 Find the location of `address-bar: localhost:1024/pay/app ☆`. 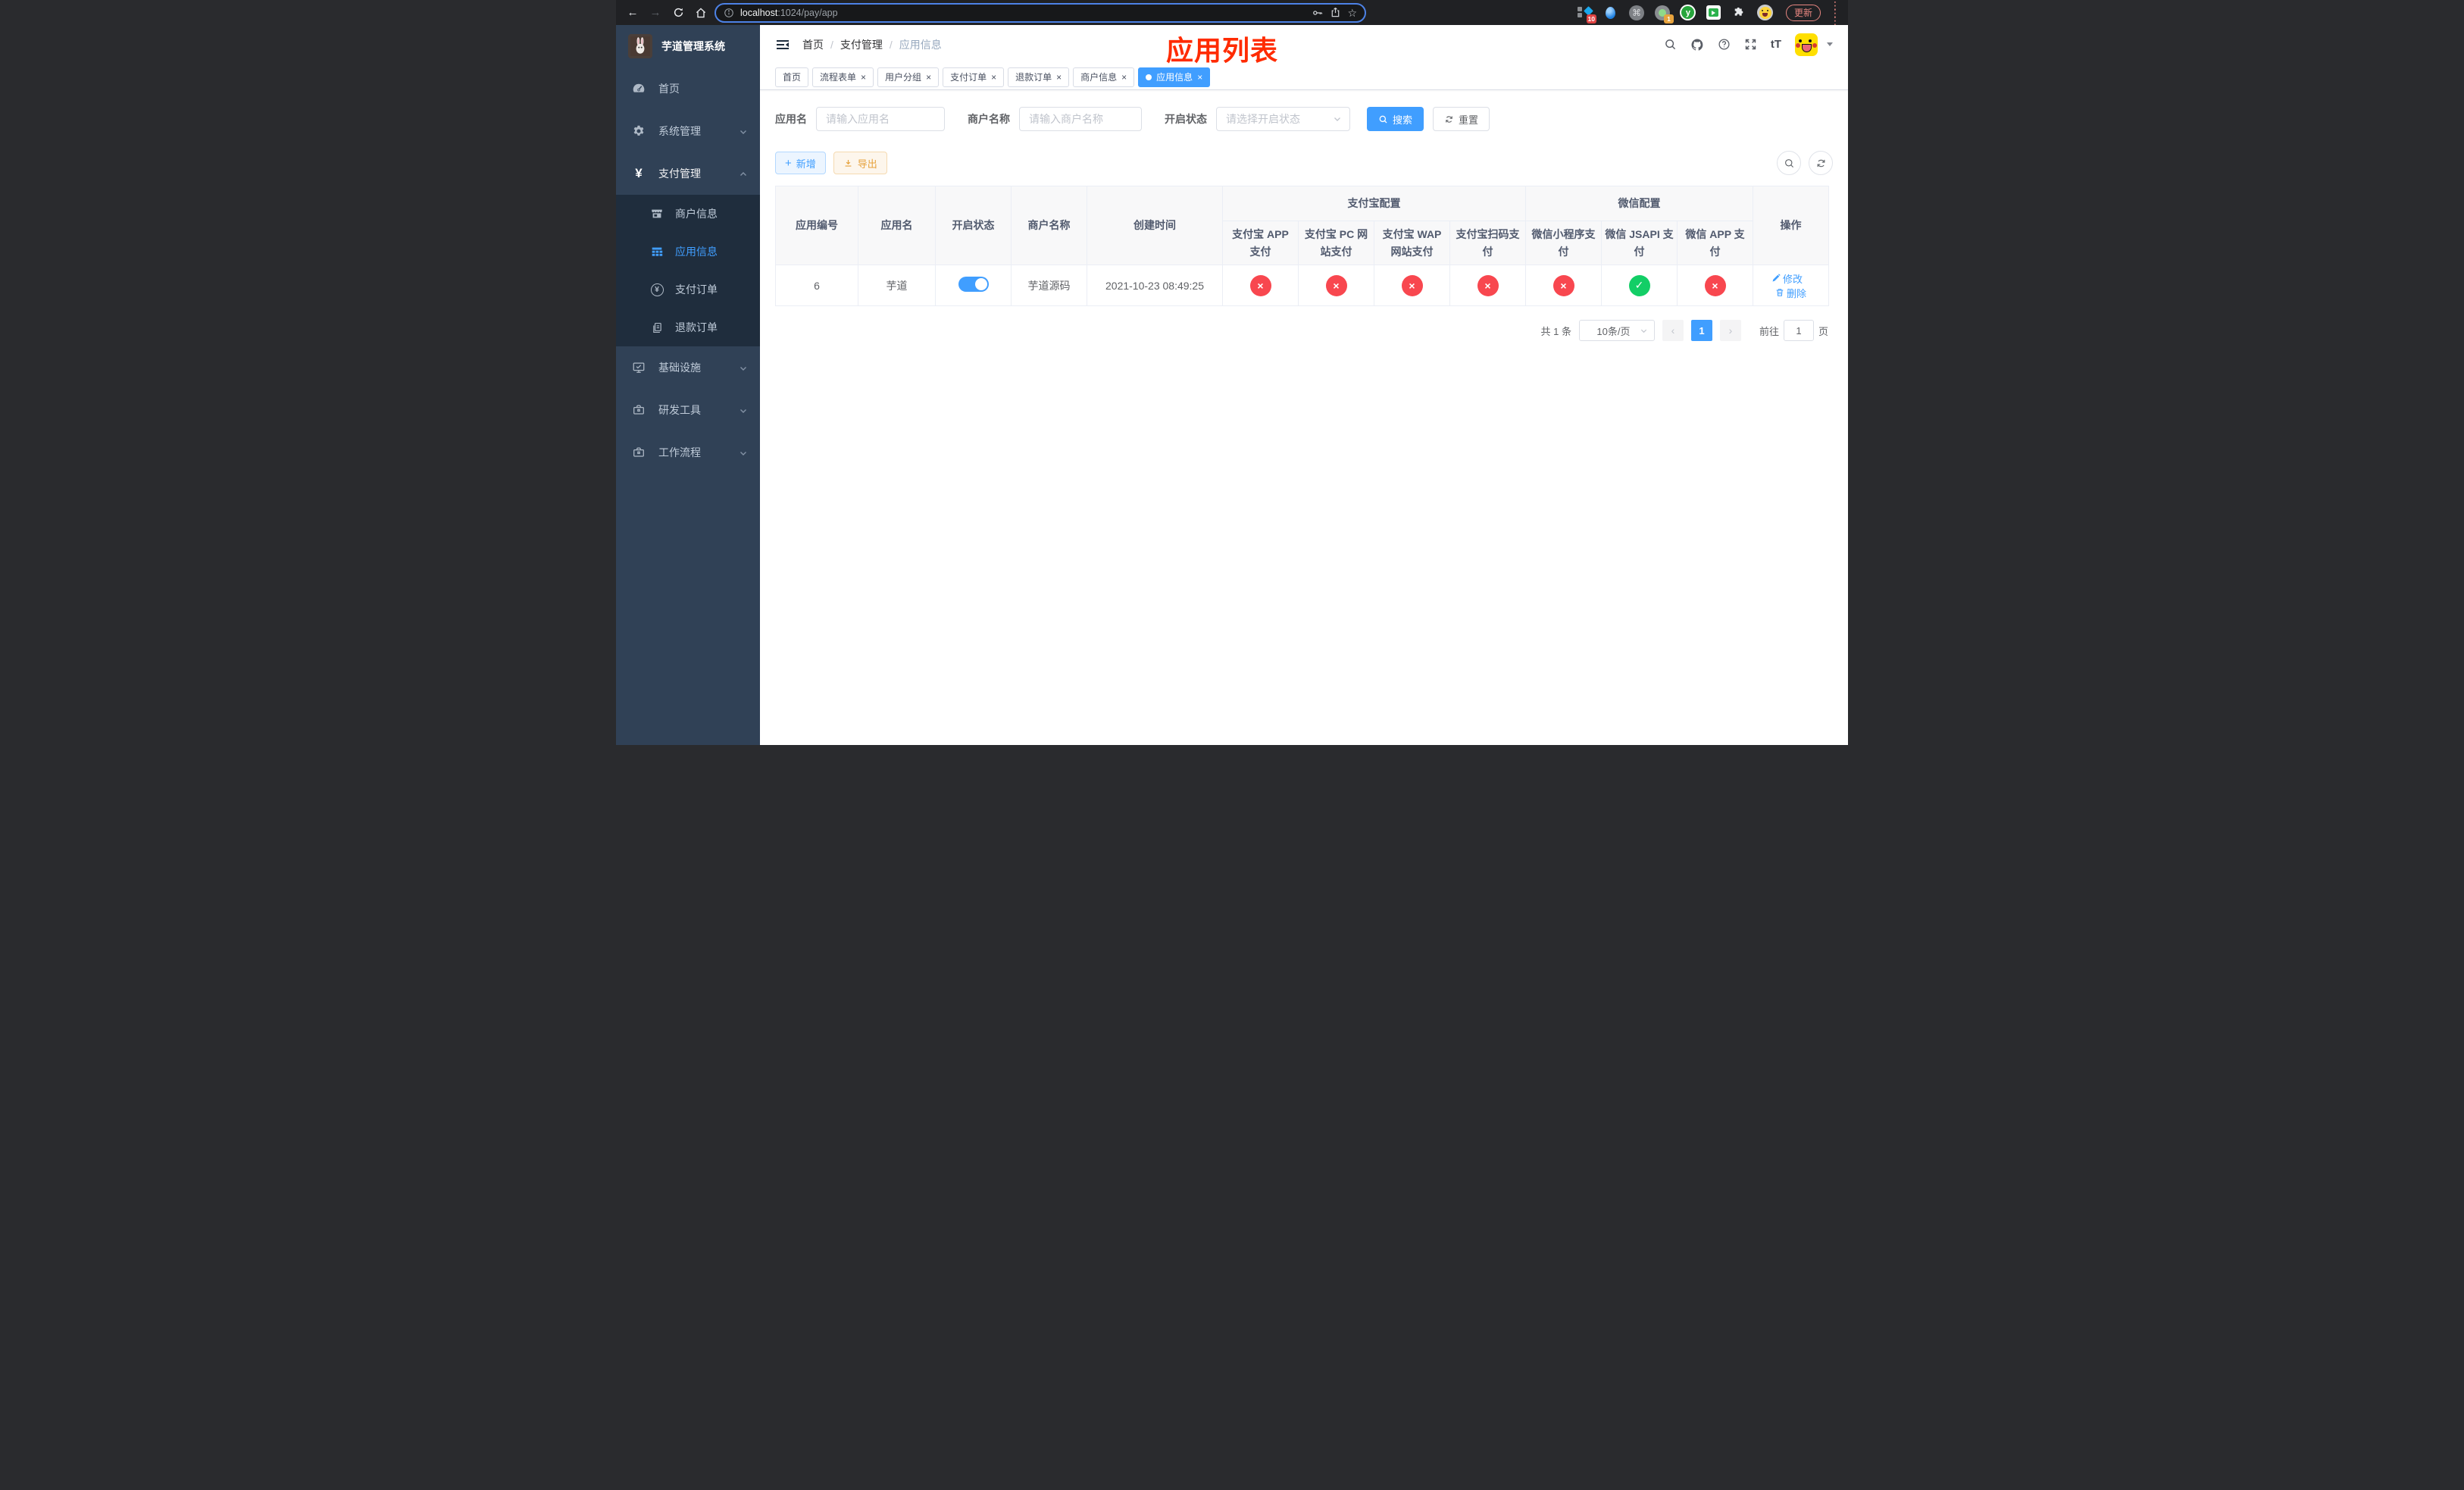

address-bar: localhost:1024/pay/app ☆ is located at coordinates (1040, 13).